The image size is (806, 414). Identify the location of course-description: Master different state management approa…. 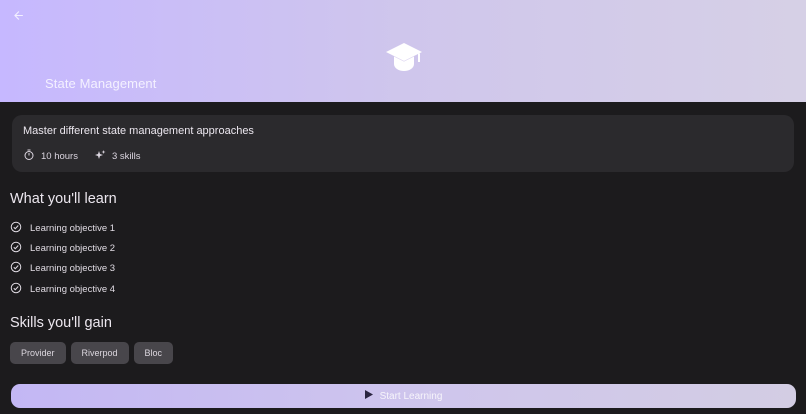
(138, 131).